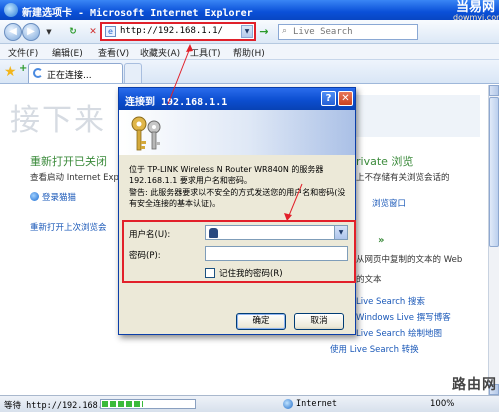 The image size is (499, 412). What do you see at coordinates (11, 10) in the screenshot?
I see `ie-logo-icon` at bounding box center [11, 10].